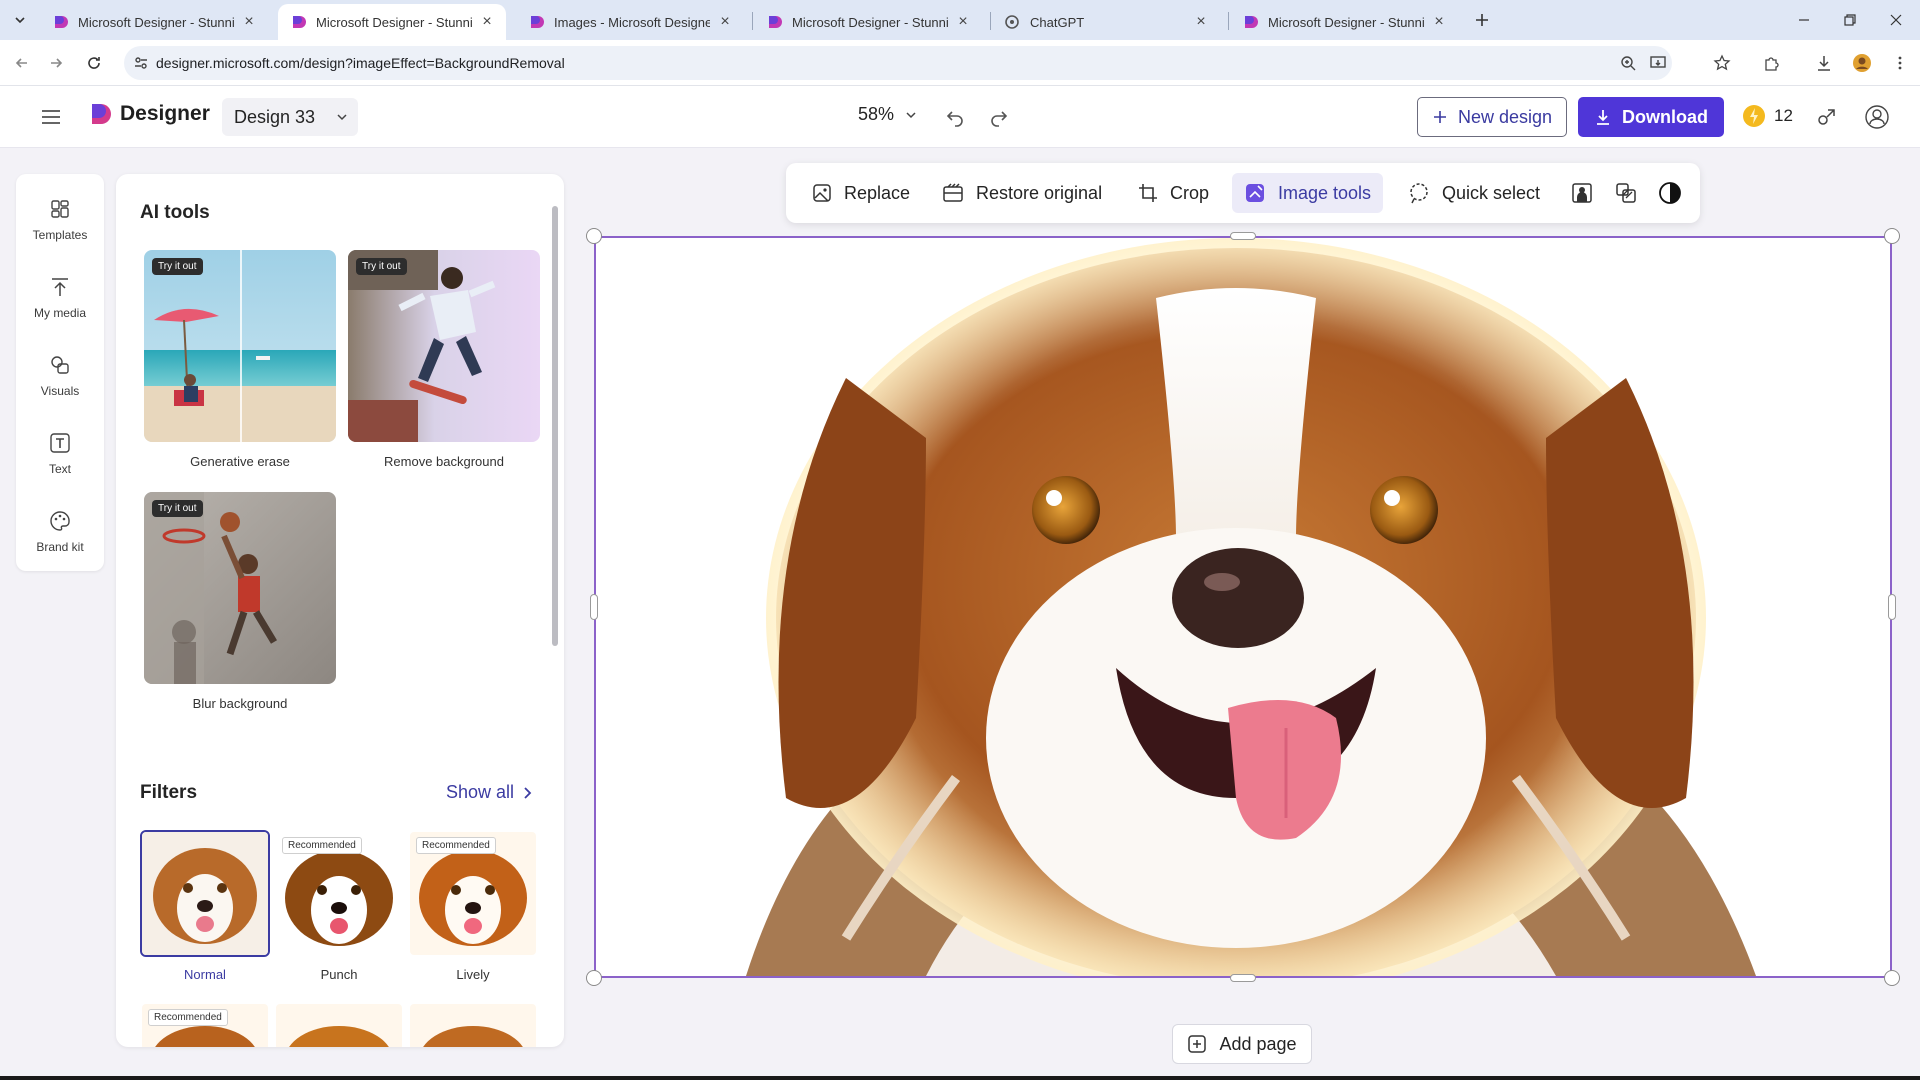 This screenshot has width=1920, height=1080. I want to click on restore-button, so click(1850, 20).